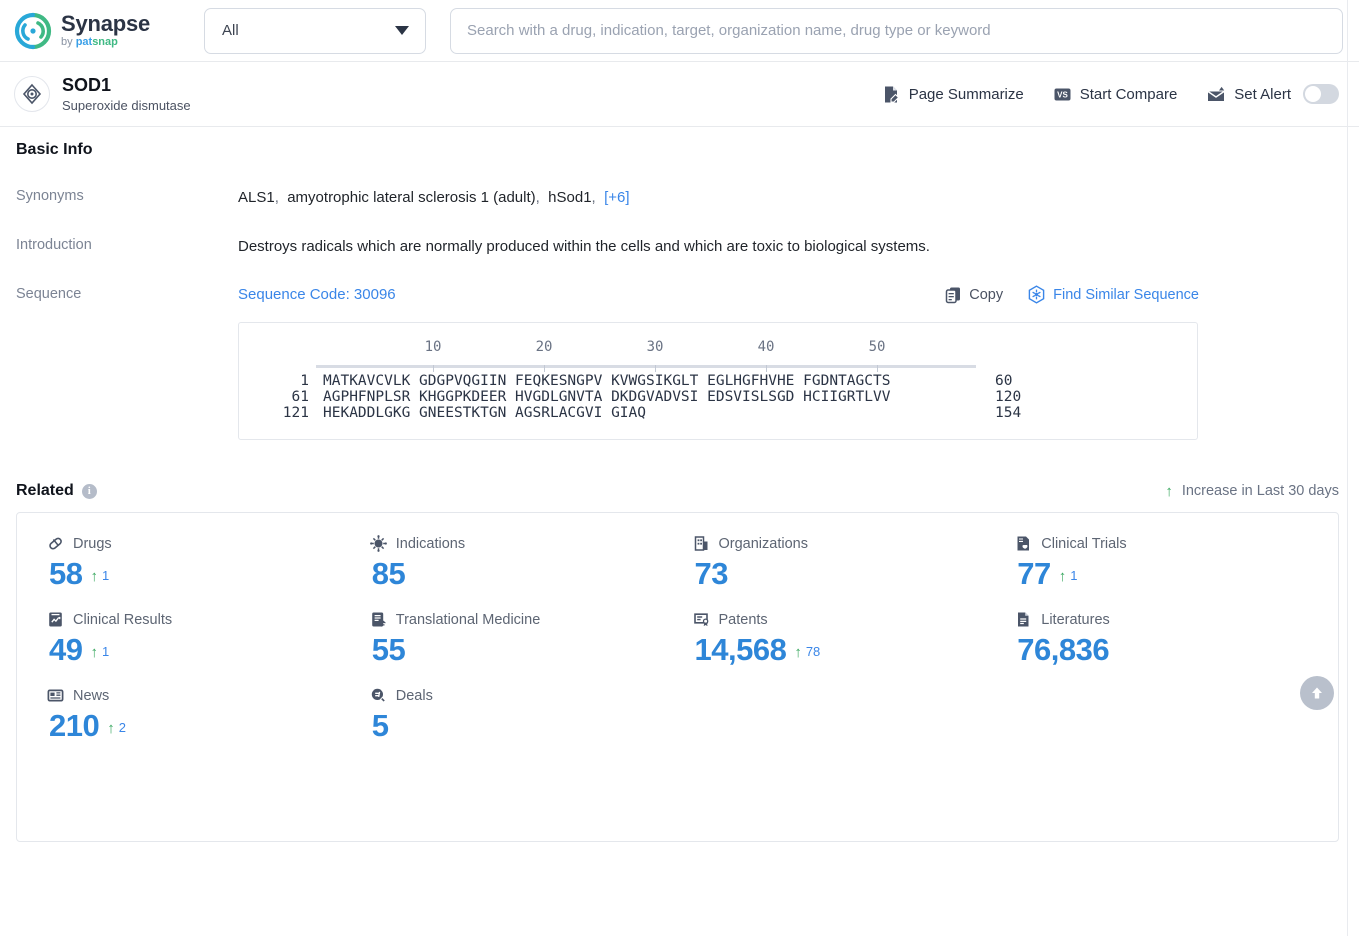 This screenshot has height=936, width=1359. What do you see at coordinates (414, 695) in the screenshot?
I see `metric-label: Deals` at bounding box center [414, 695].